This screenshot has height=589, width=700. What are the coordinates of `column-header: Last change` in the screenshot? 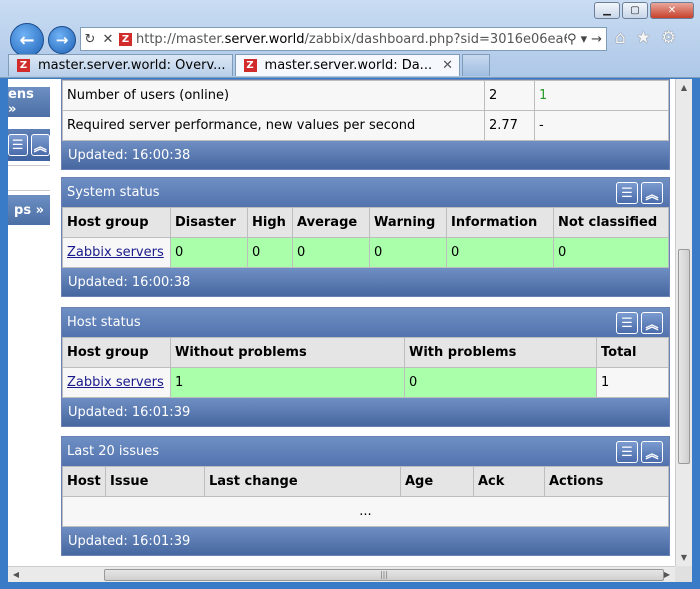 It's located at (302, 481).